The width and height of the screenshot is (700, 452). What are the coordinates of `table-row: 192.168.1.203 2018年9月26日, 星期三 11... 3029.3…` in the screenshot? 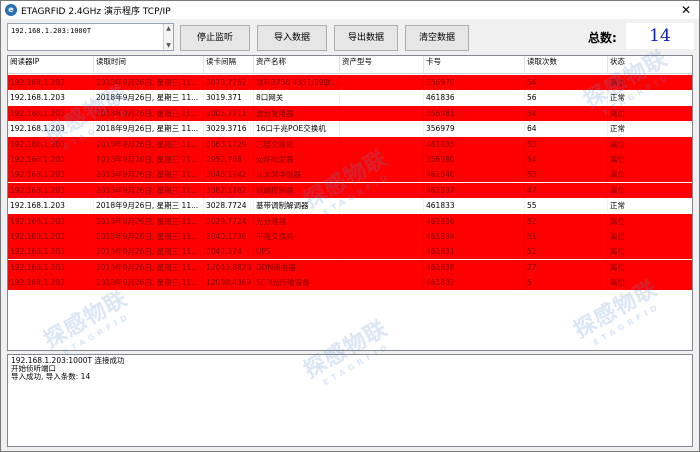 It's located at (350, 129).